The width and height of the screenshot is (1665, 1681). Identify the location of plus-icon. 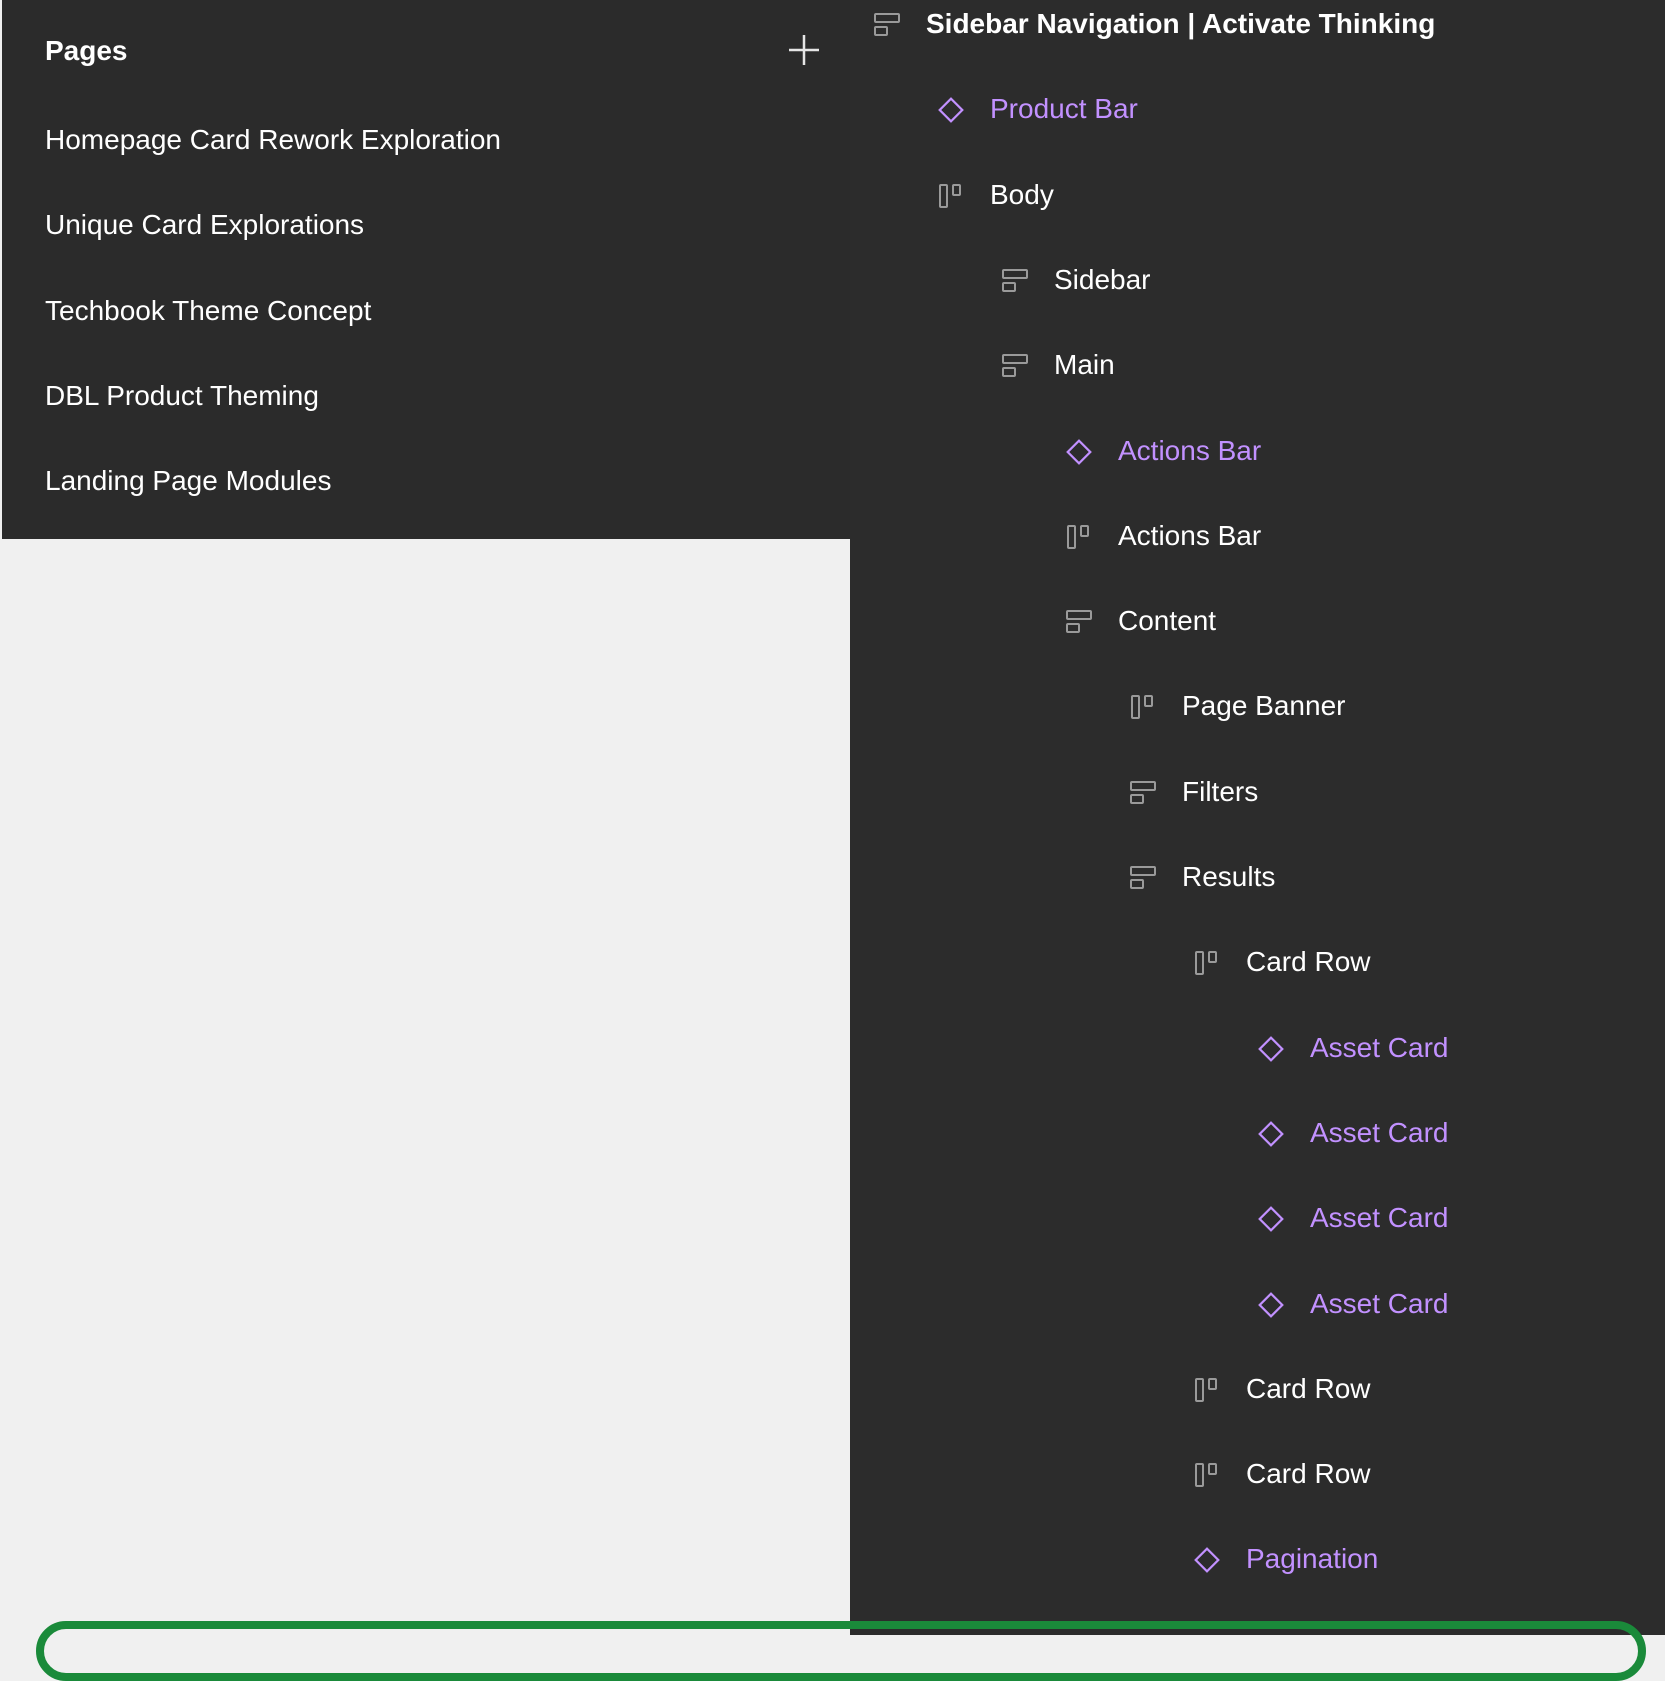
(804, 50).